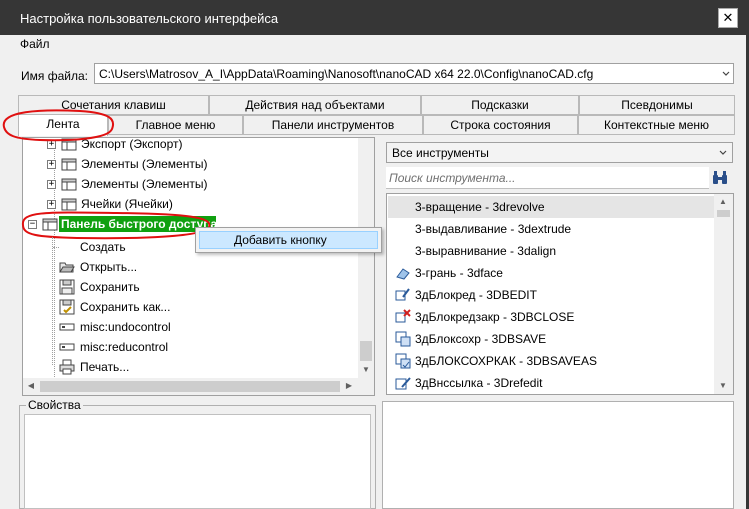 The height and width of the screenshot is (509, 749). I want to click on tools-vertical-scrollbar: ▲ ▼, so click(723, 294).